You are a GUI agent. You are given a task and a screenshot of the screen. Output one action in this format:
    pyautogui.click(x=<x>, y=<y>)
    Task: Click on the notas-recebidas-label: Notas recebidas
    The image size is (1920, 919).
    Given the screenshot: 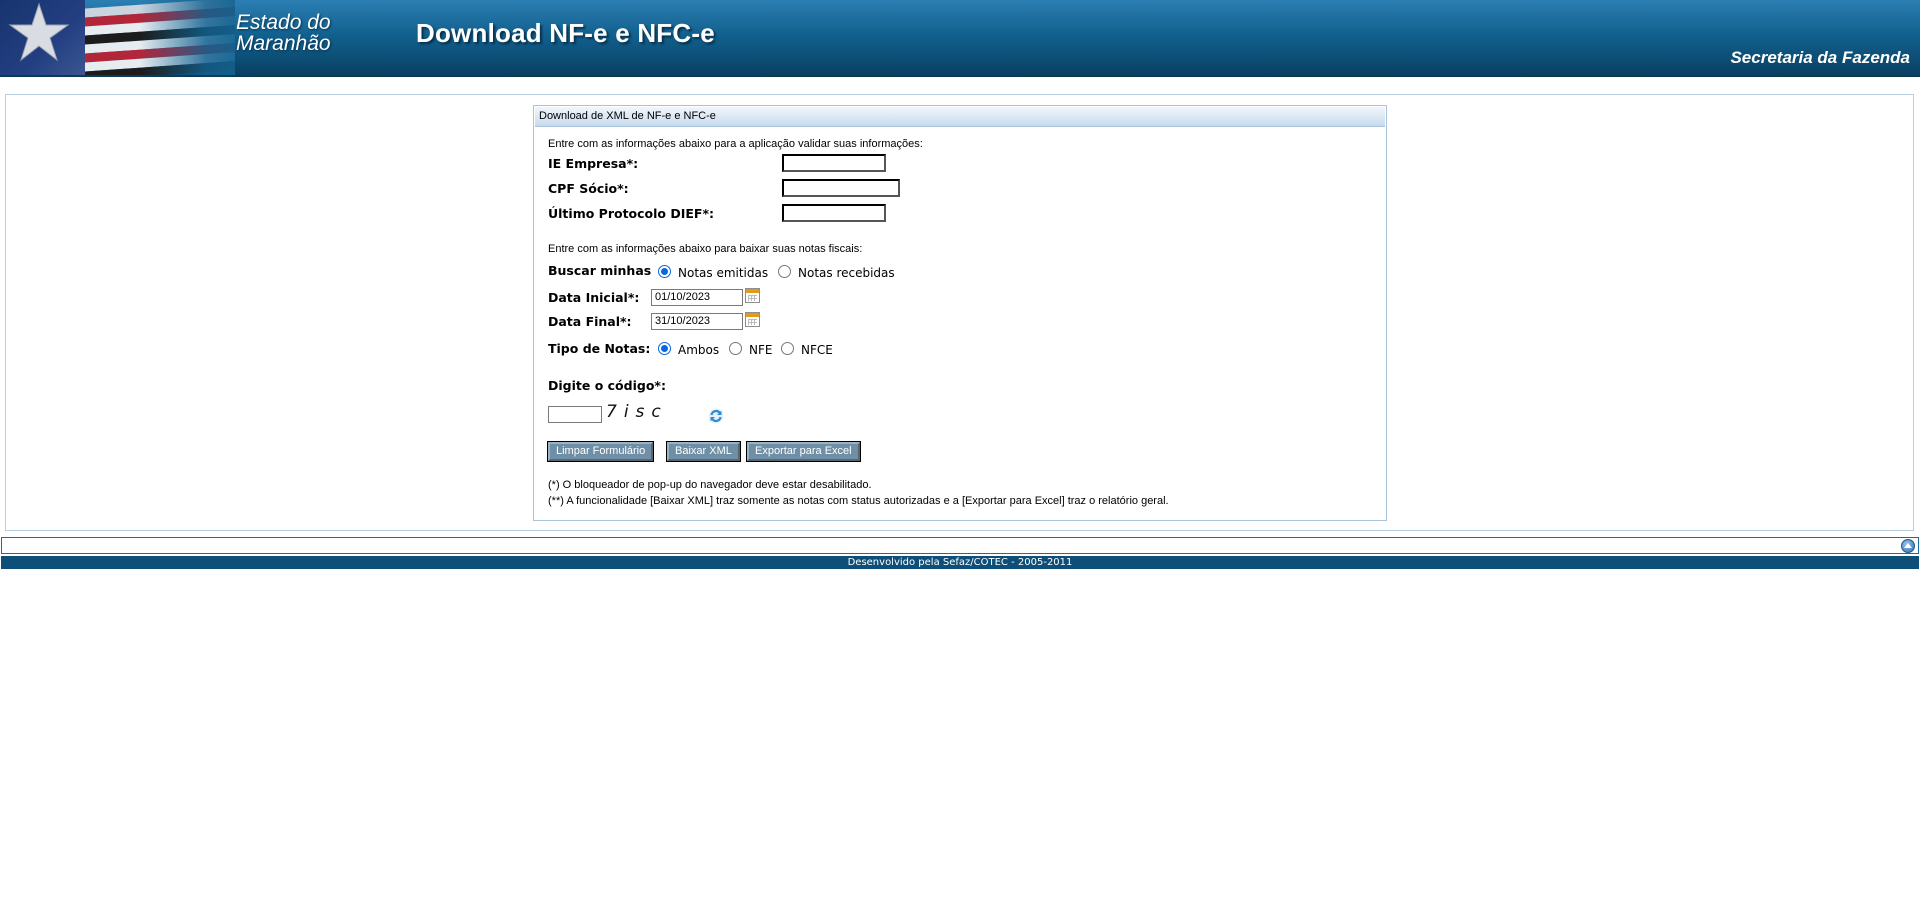 What is the action you would take?
    pyautogui.click(x=846, y=273)
    